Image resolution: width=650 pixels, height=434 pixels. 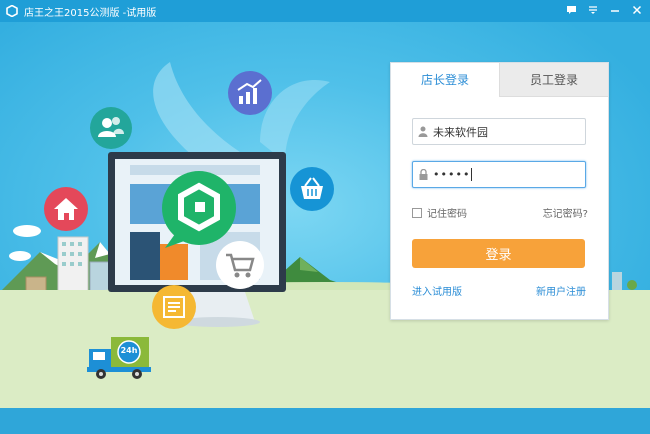 I want to click on window-title: 店王之王2015公测版 -试用版, so click(x=90, y=13).